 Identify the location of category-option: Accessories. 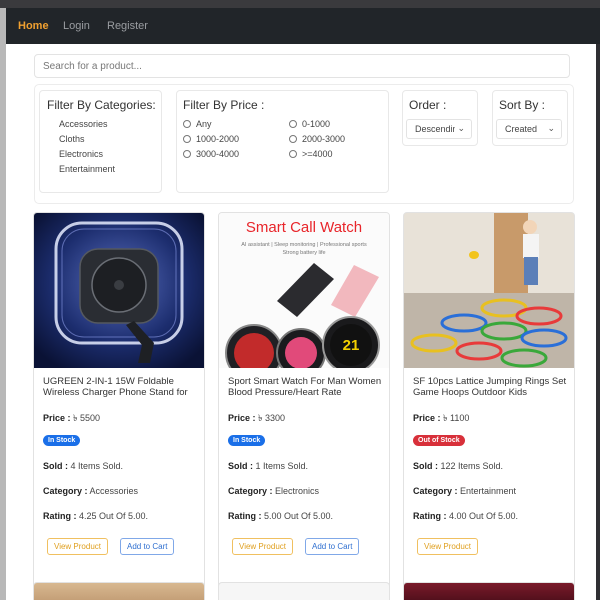
(83, 124).